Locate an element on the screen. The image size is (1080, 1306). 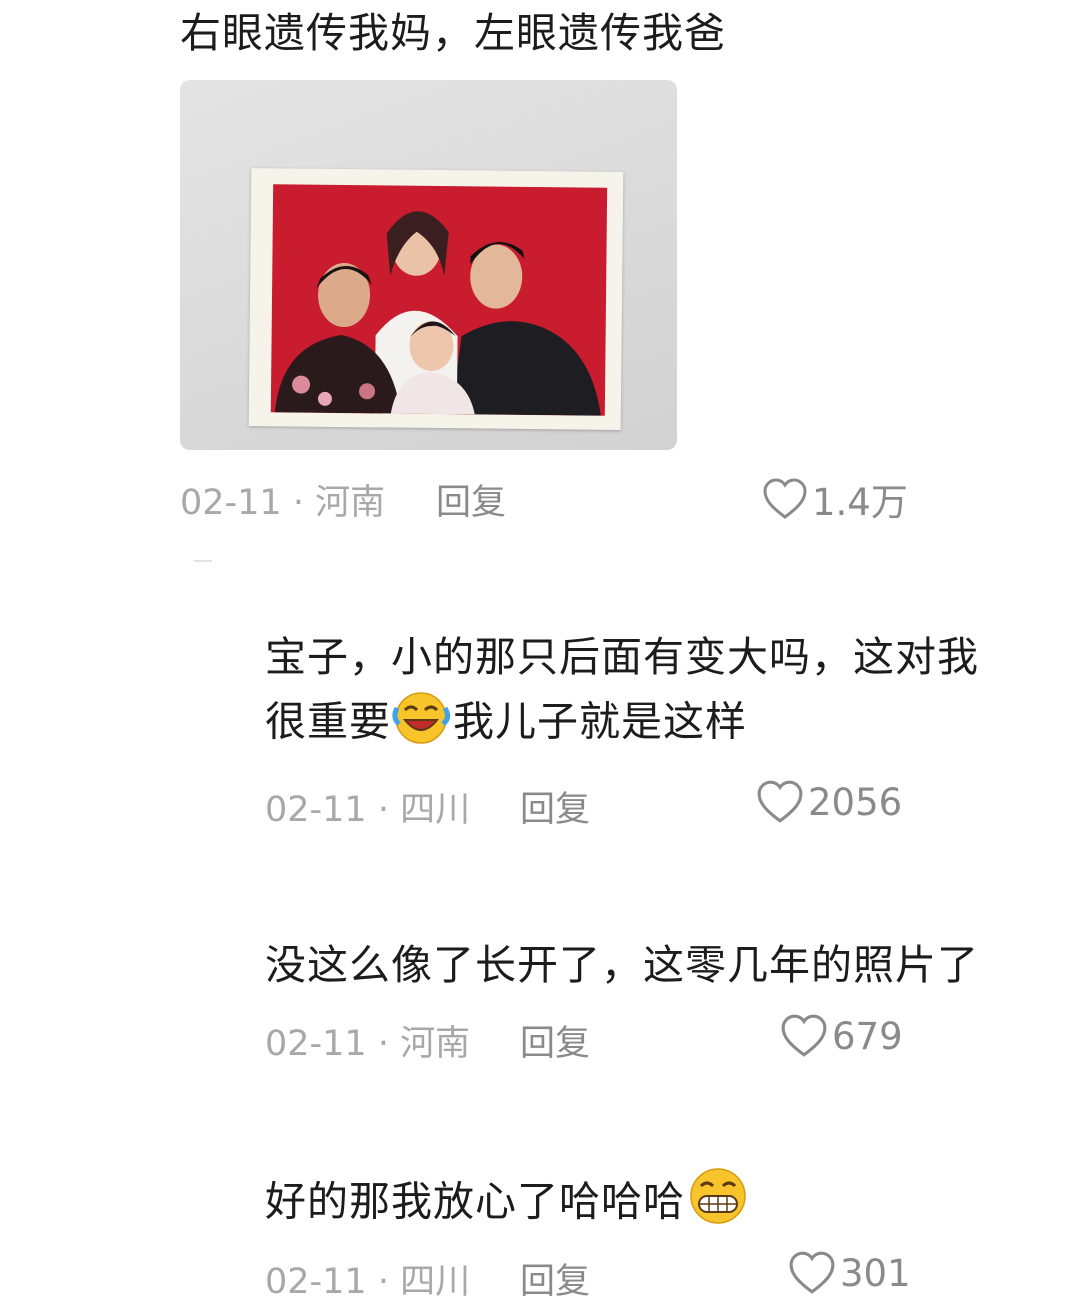
like-button: 679 is located at coordinates (841, 1036).